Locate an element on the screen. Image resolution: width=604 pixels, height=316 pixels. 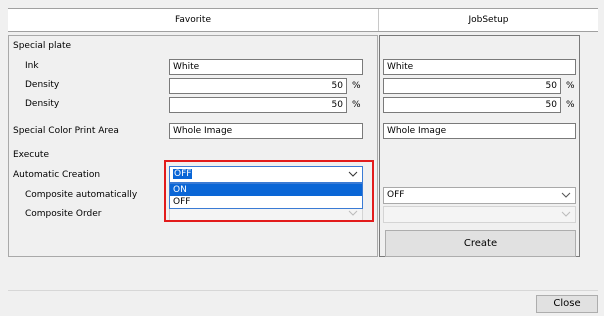
jobsetup-composite-auto-select: OFF is located at coordinates (479, 195).